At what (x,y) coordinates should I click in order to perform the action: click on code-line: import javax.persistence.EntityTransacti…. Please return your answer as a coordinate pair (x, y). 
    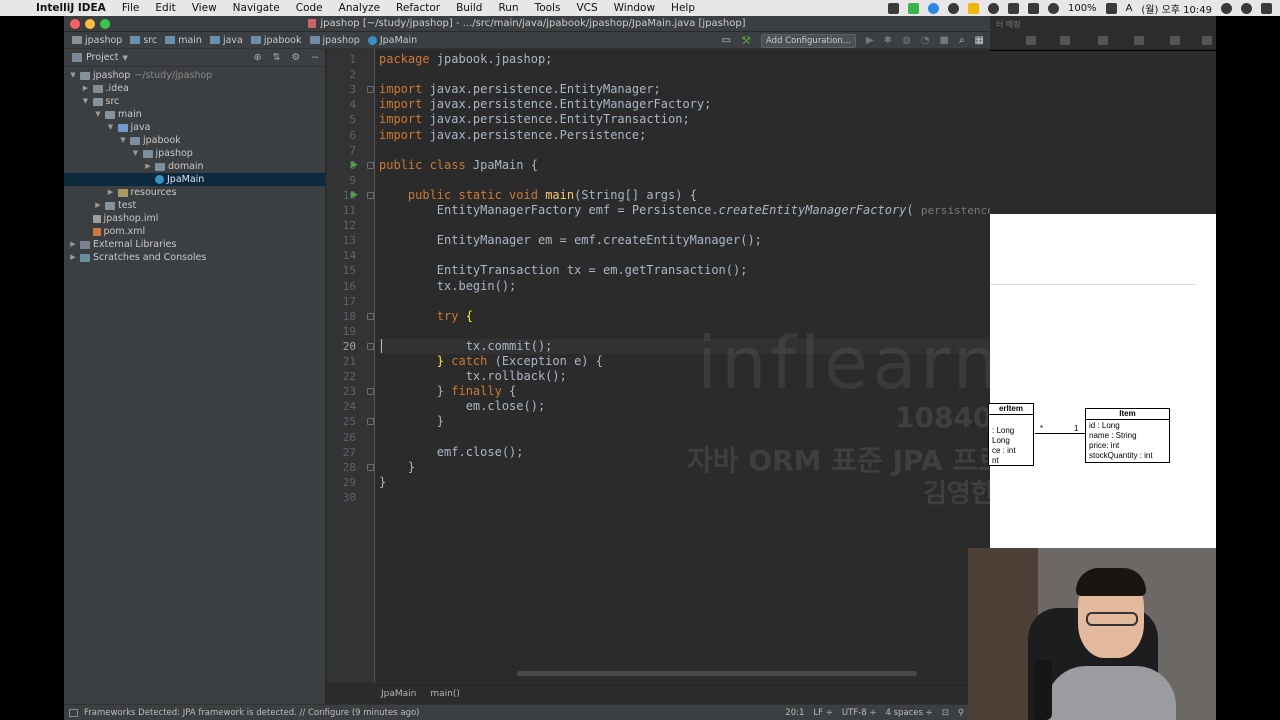
    Looking at the image, I should click on (534, 119).